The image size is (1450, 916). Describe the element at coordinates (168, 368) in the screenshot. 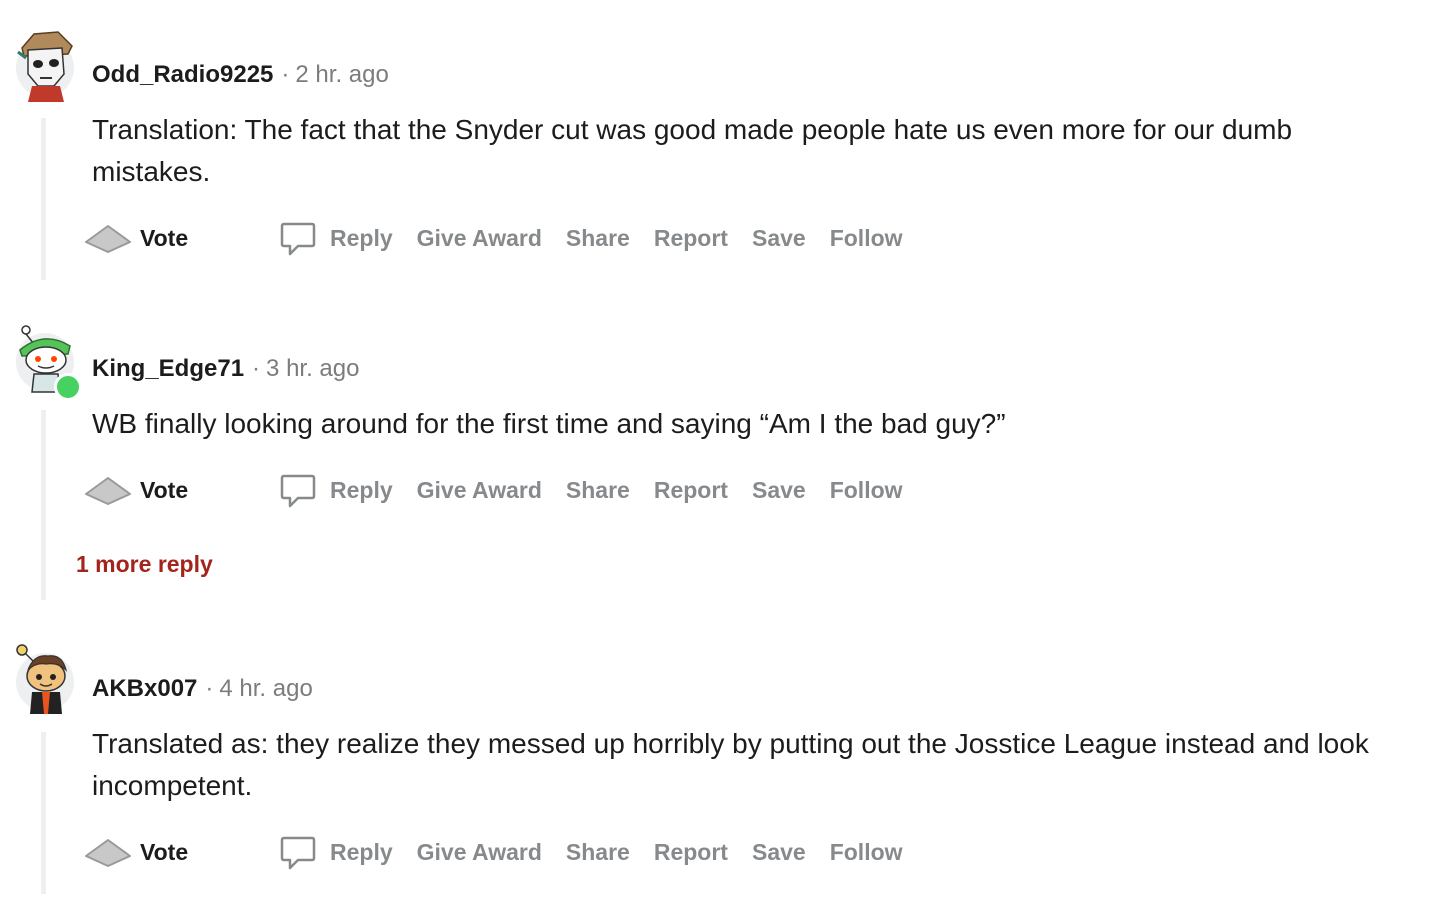

I see `username: King_Edge71` at that location.